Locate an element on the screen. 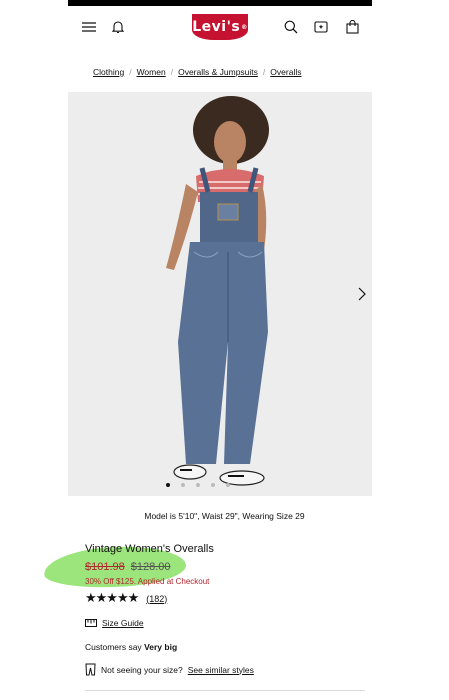 This screenshot has height=700, width=449. review-count-link: (182) is located at coordinates (156, 599).